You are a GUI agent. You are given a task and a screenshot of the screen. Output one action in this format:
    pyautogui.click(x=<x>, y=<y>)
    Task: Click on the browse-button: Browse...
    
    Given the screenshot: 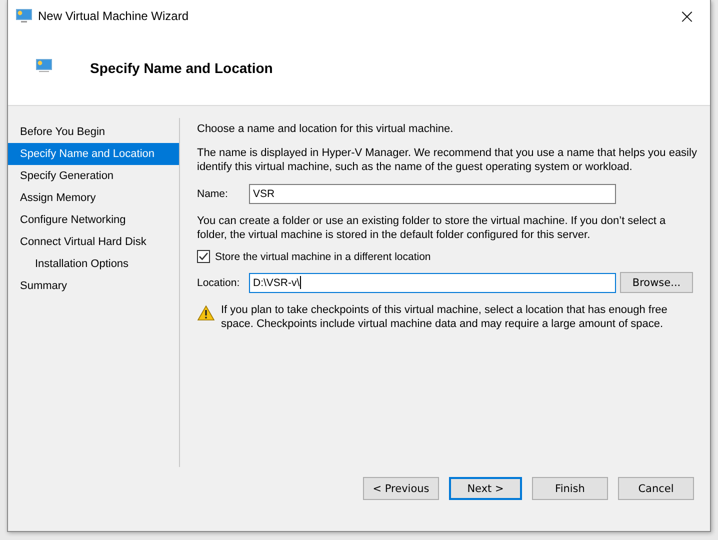 What is the action you would take?
    pyautogui.click(x=656, y=282)
    